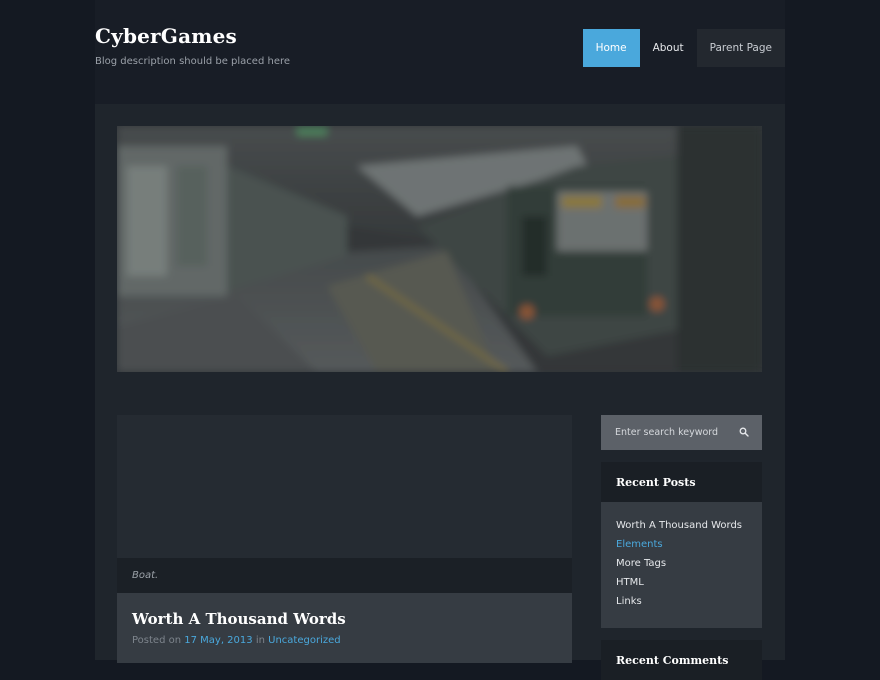 This screenshot has height=680, width=880. I want to click on recent-post-link: HTML, so click(689, 585).